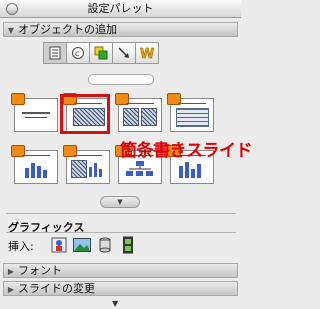 The image size is (320, 309). I want to click on section-slide-change-label: スライドの変更, so click(56, 288).